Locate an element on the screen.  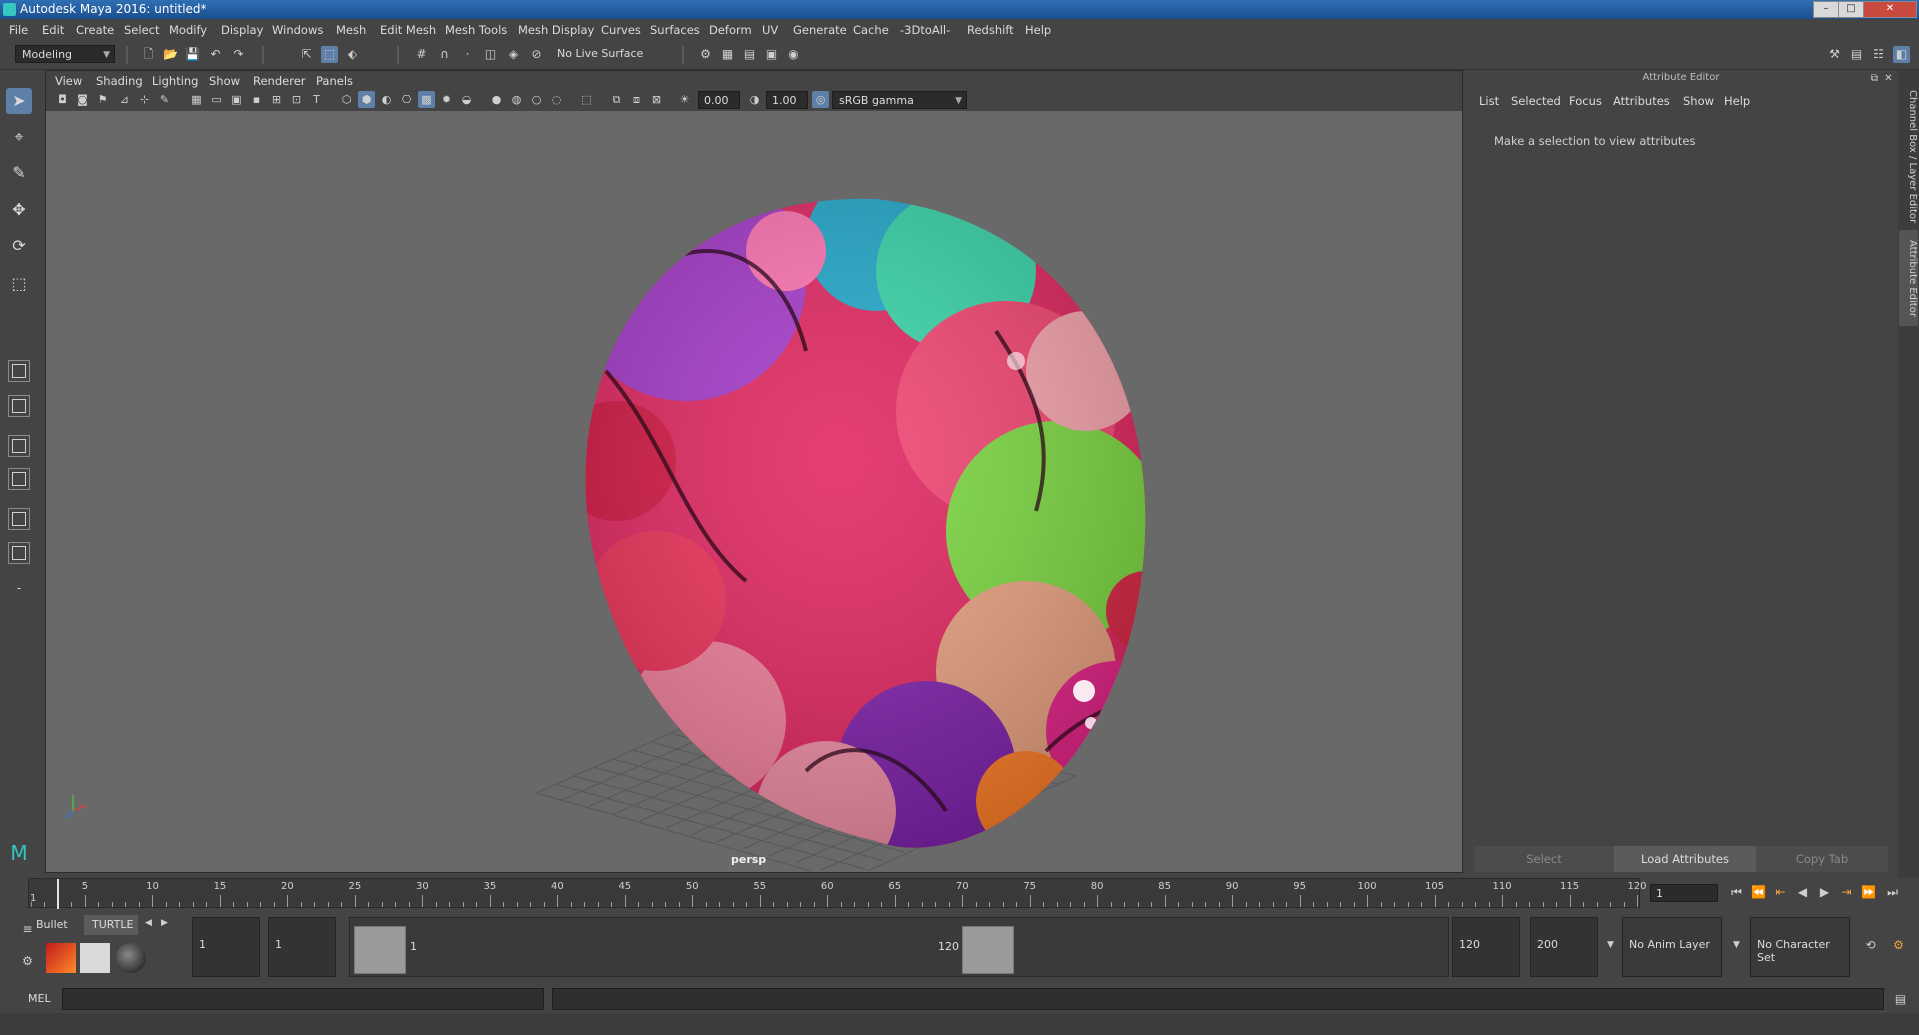
panel-menu-lighting: Lighting is located at coordinates (175, 81).